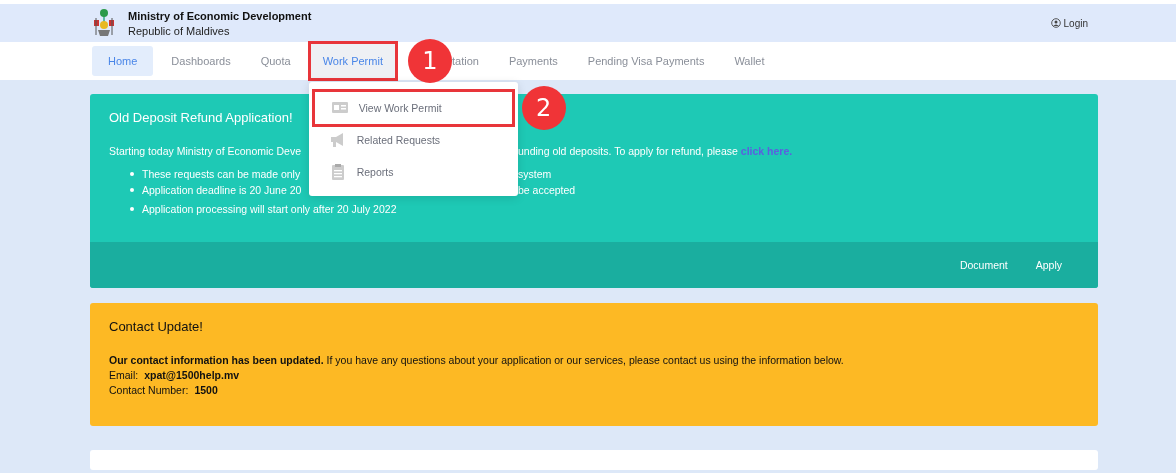  I want to click on contact-label: Email:, so click(124, 375).